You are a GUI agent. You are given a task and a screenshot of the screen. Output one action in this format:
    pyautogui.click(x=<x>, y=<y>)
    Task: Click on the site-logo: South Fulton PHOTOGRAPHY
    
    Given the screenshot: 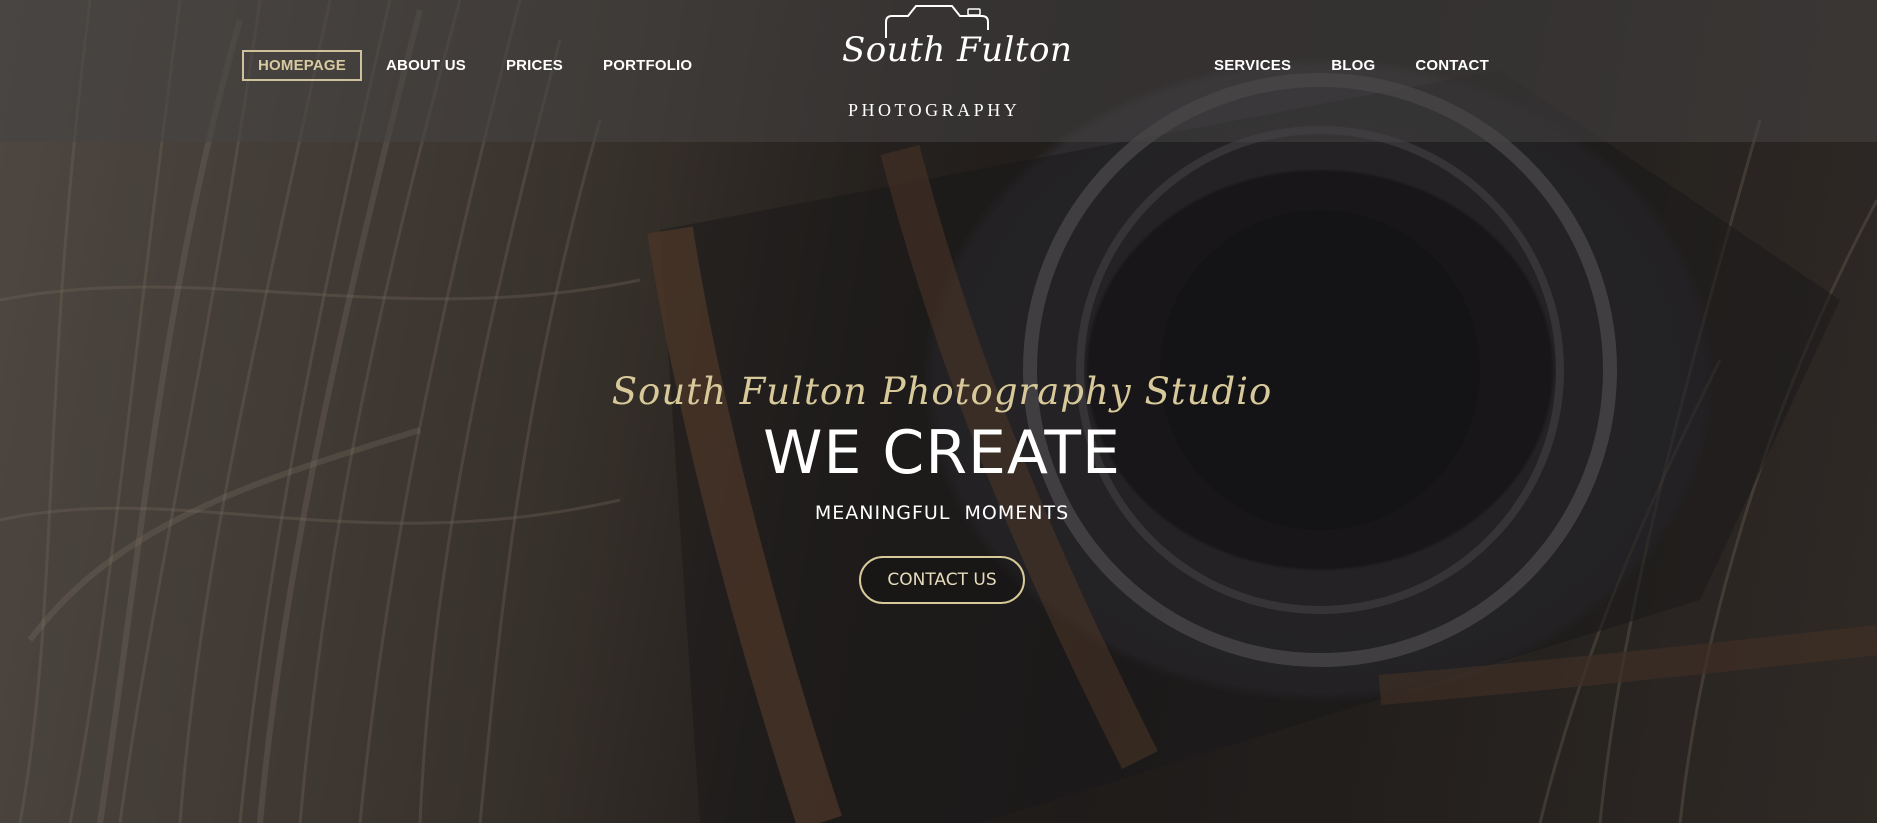 What is the action you would take?
    pyautogui.click(x=955, y=65)
    